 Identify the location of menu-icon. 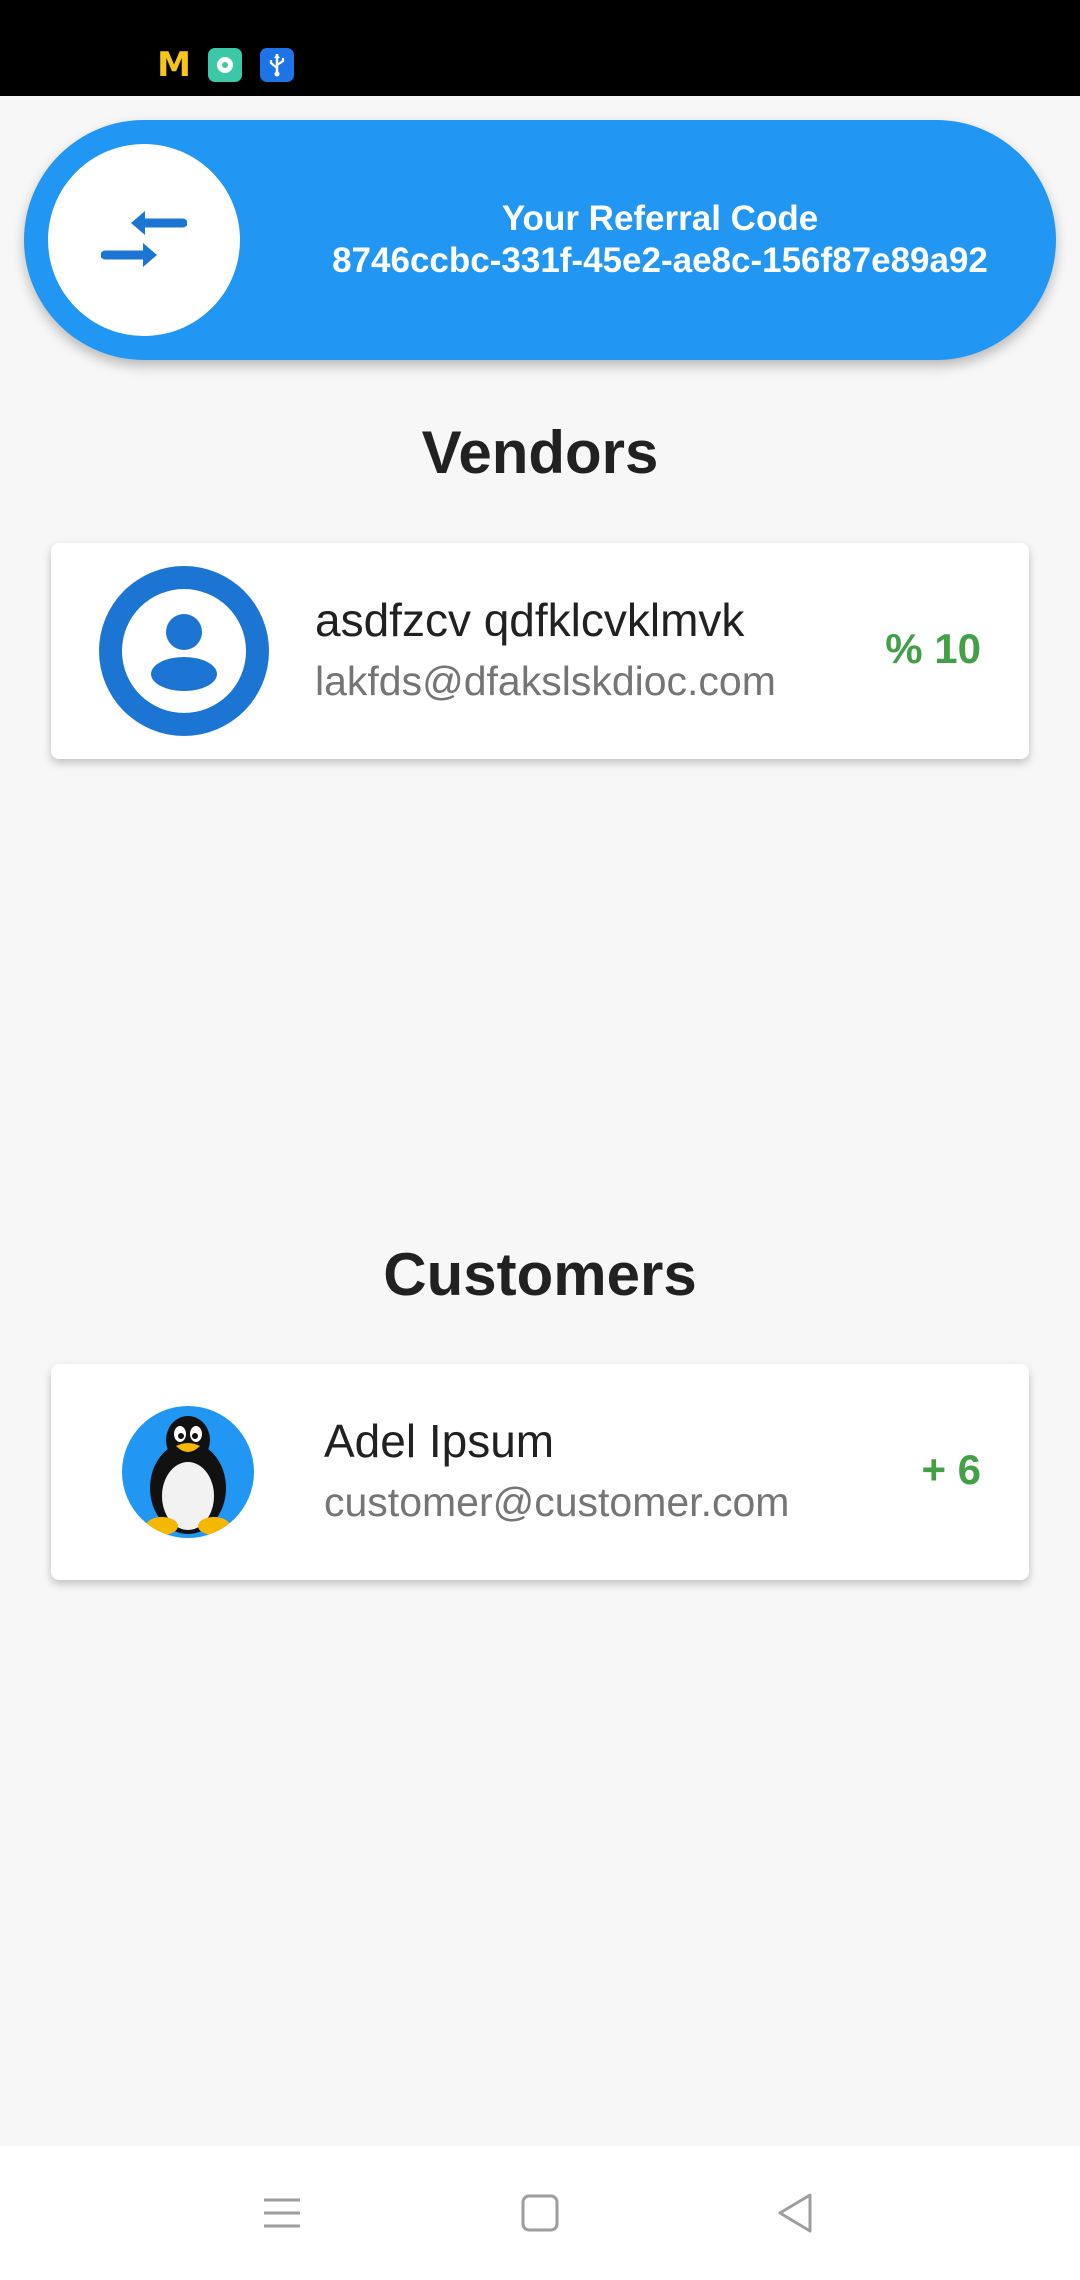
(282, 2213).